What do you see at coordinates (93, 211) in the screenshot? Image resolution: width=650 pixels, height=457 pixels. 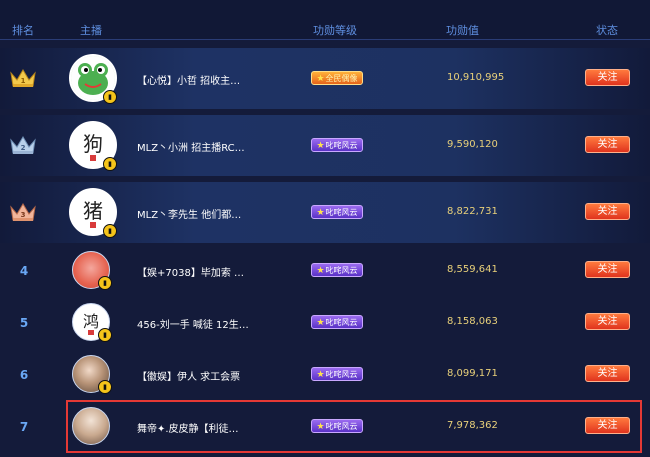 I see `svg-text: 猪` at bounding box center [93, 211].